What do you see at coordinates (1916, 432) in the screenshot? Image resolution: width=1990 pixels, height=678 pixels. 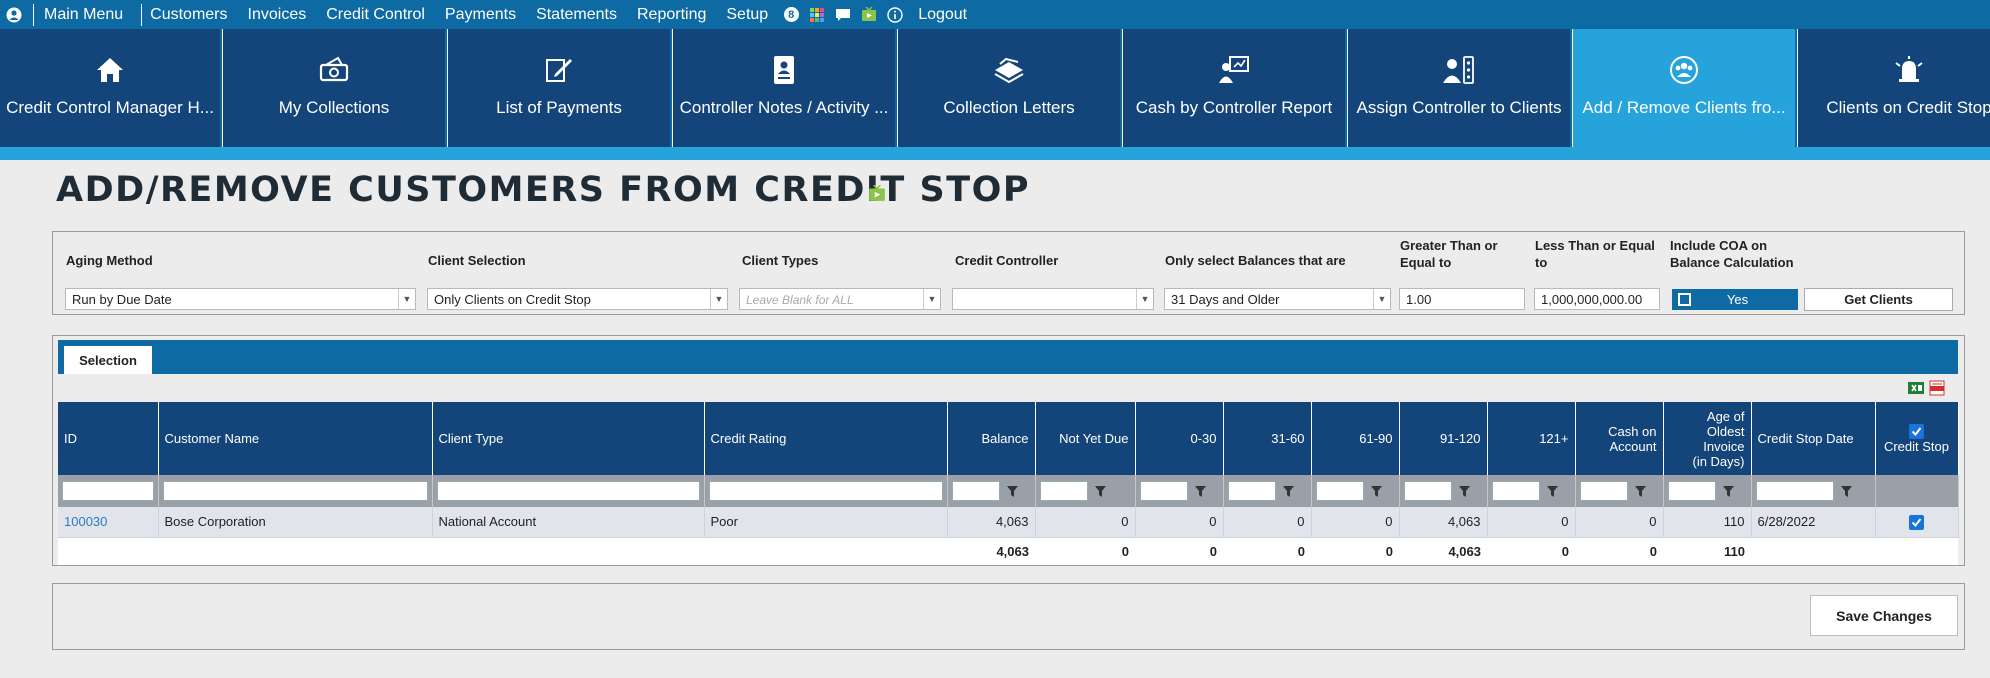 I see `select-all-checkbox` at bounding box center [1916, 432].